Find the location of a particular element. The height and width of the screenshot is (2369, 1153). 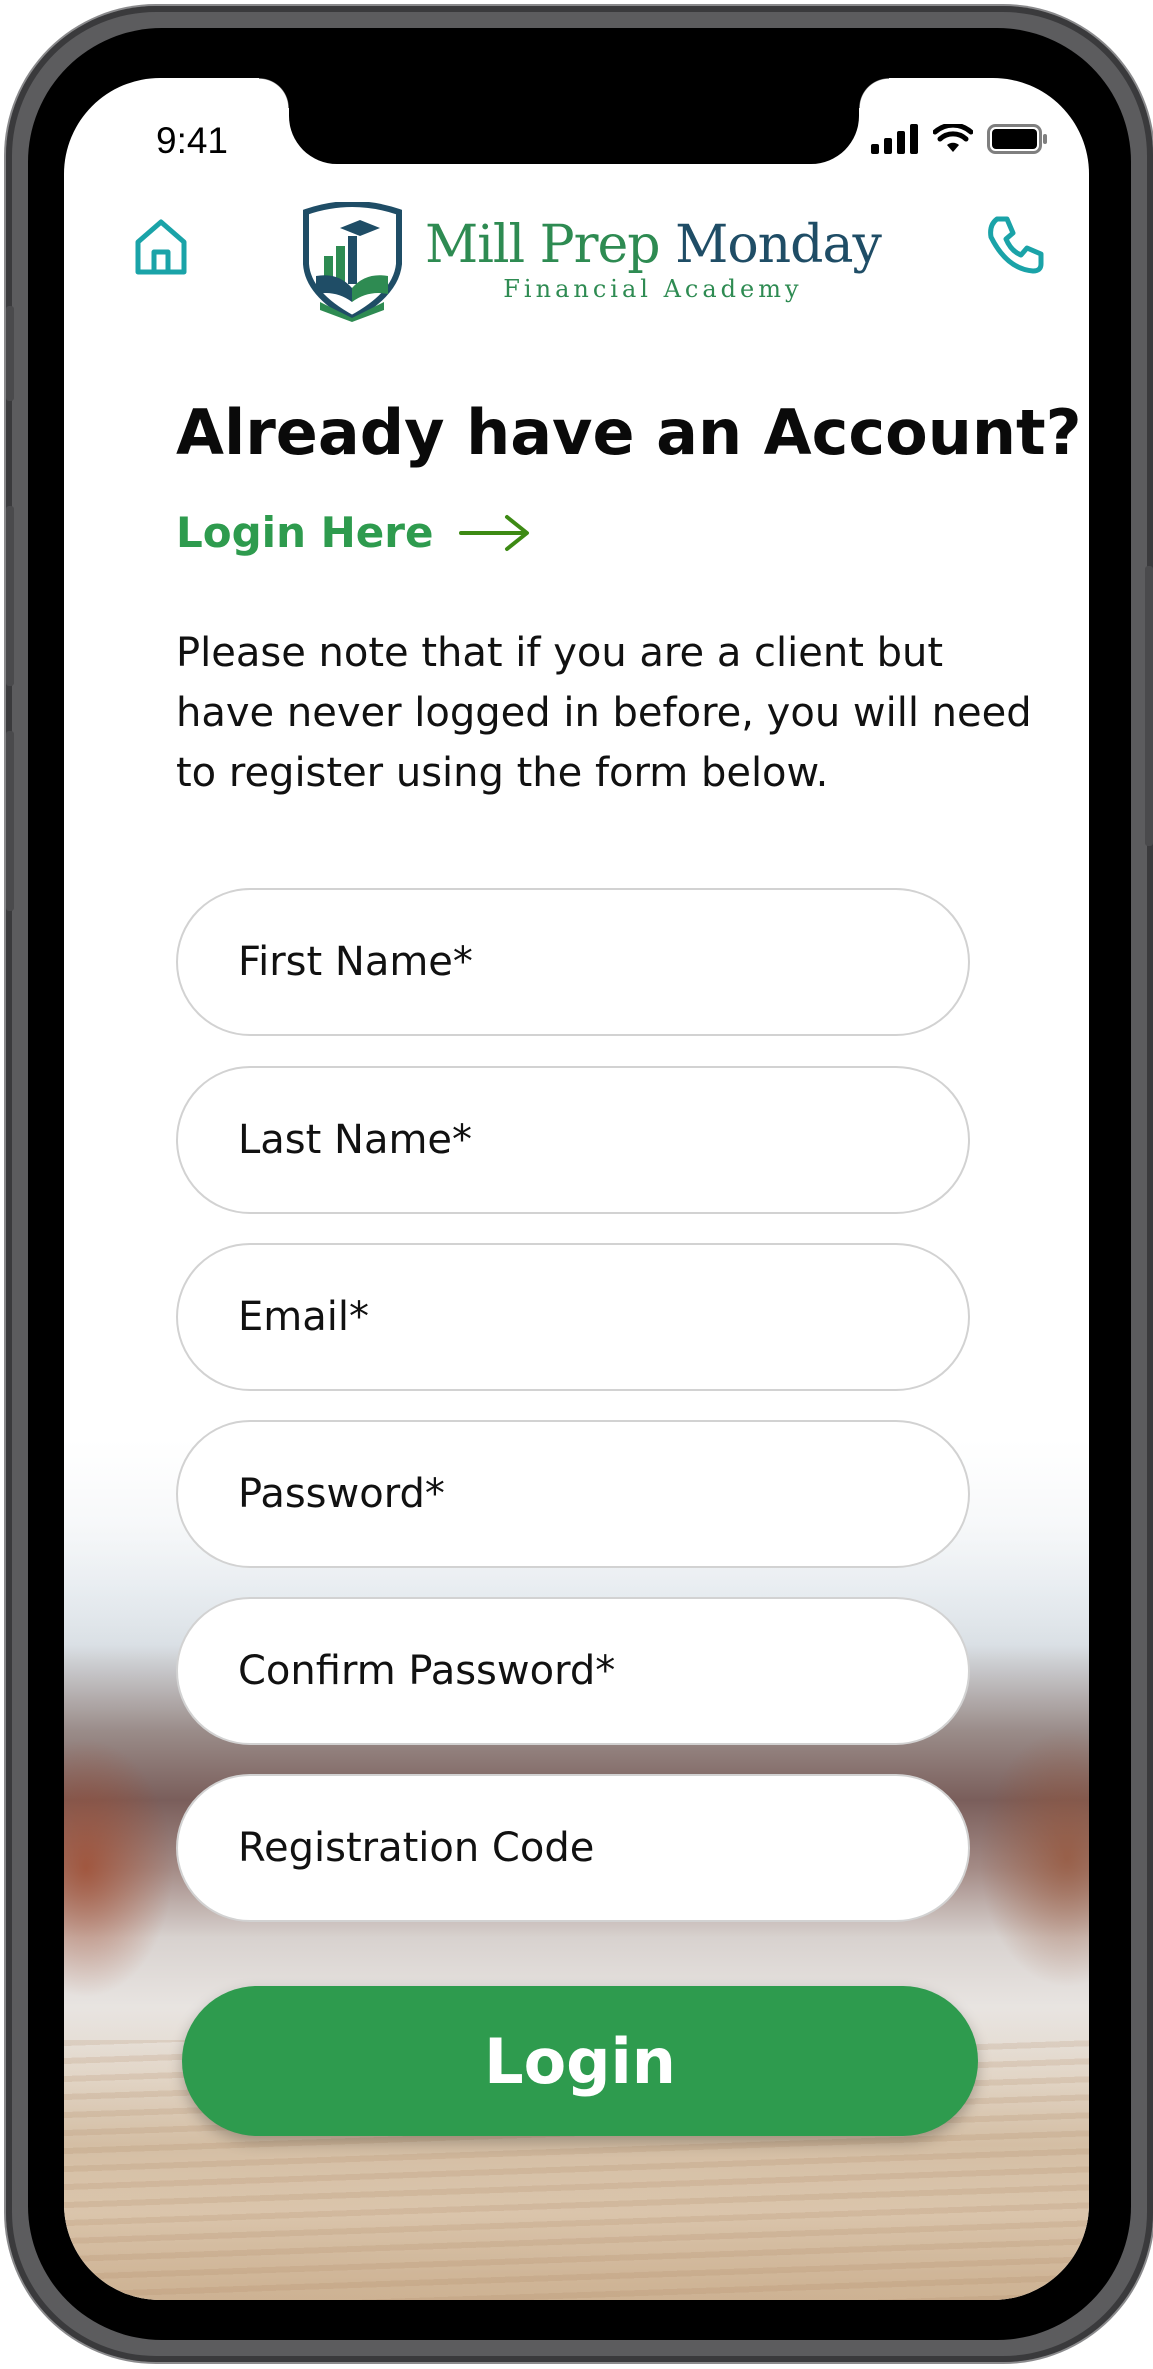

registration-code-field is located at coordinates (573, 1848).